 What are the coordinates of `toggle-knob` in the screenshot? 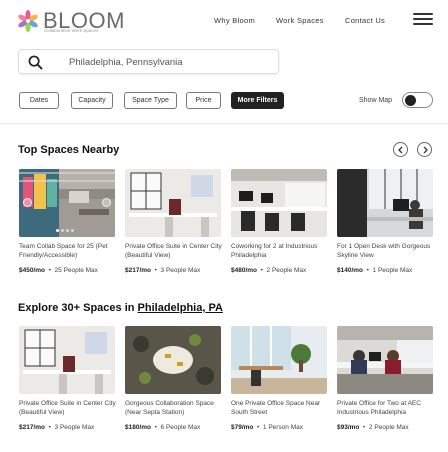 It's located at (410, 100).